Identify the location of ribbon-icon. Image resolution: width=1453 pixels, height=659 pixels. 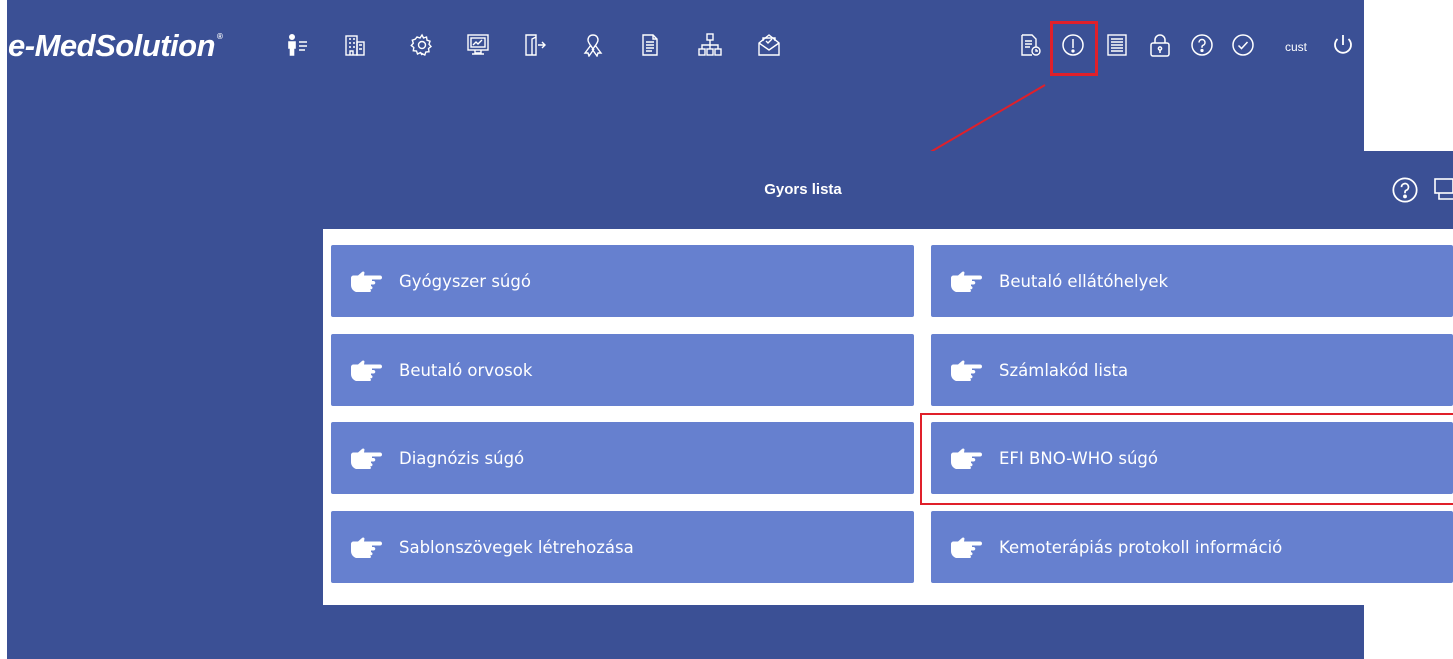
(593, 45).